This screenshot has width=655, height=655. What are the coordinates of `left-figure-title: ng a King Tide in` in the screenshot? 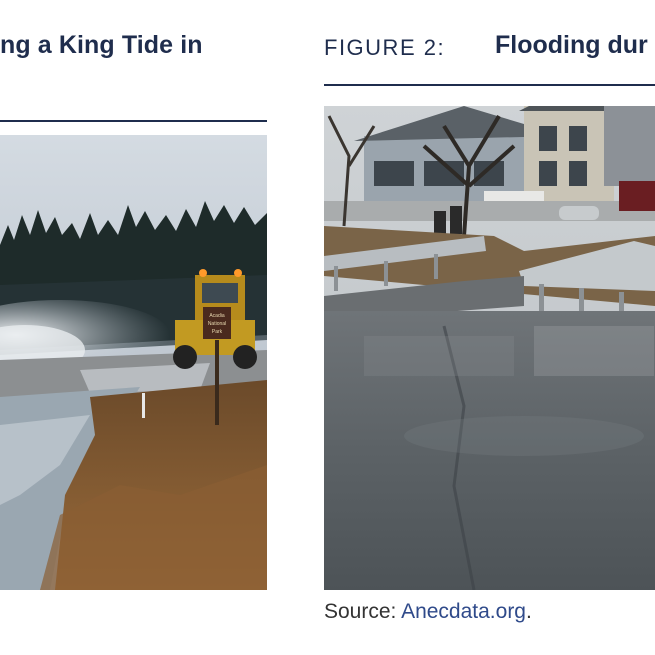 It's located at (101, 45).